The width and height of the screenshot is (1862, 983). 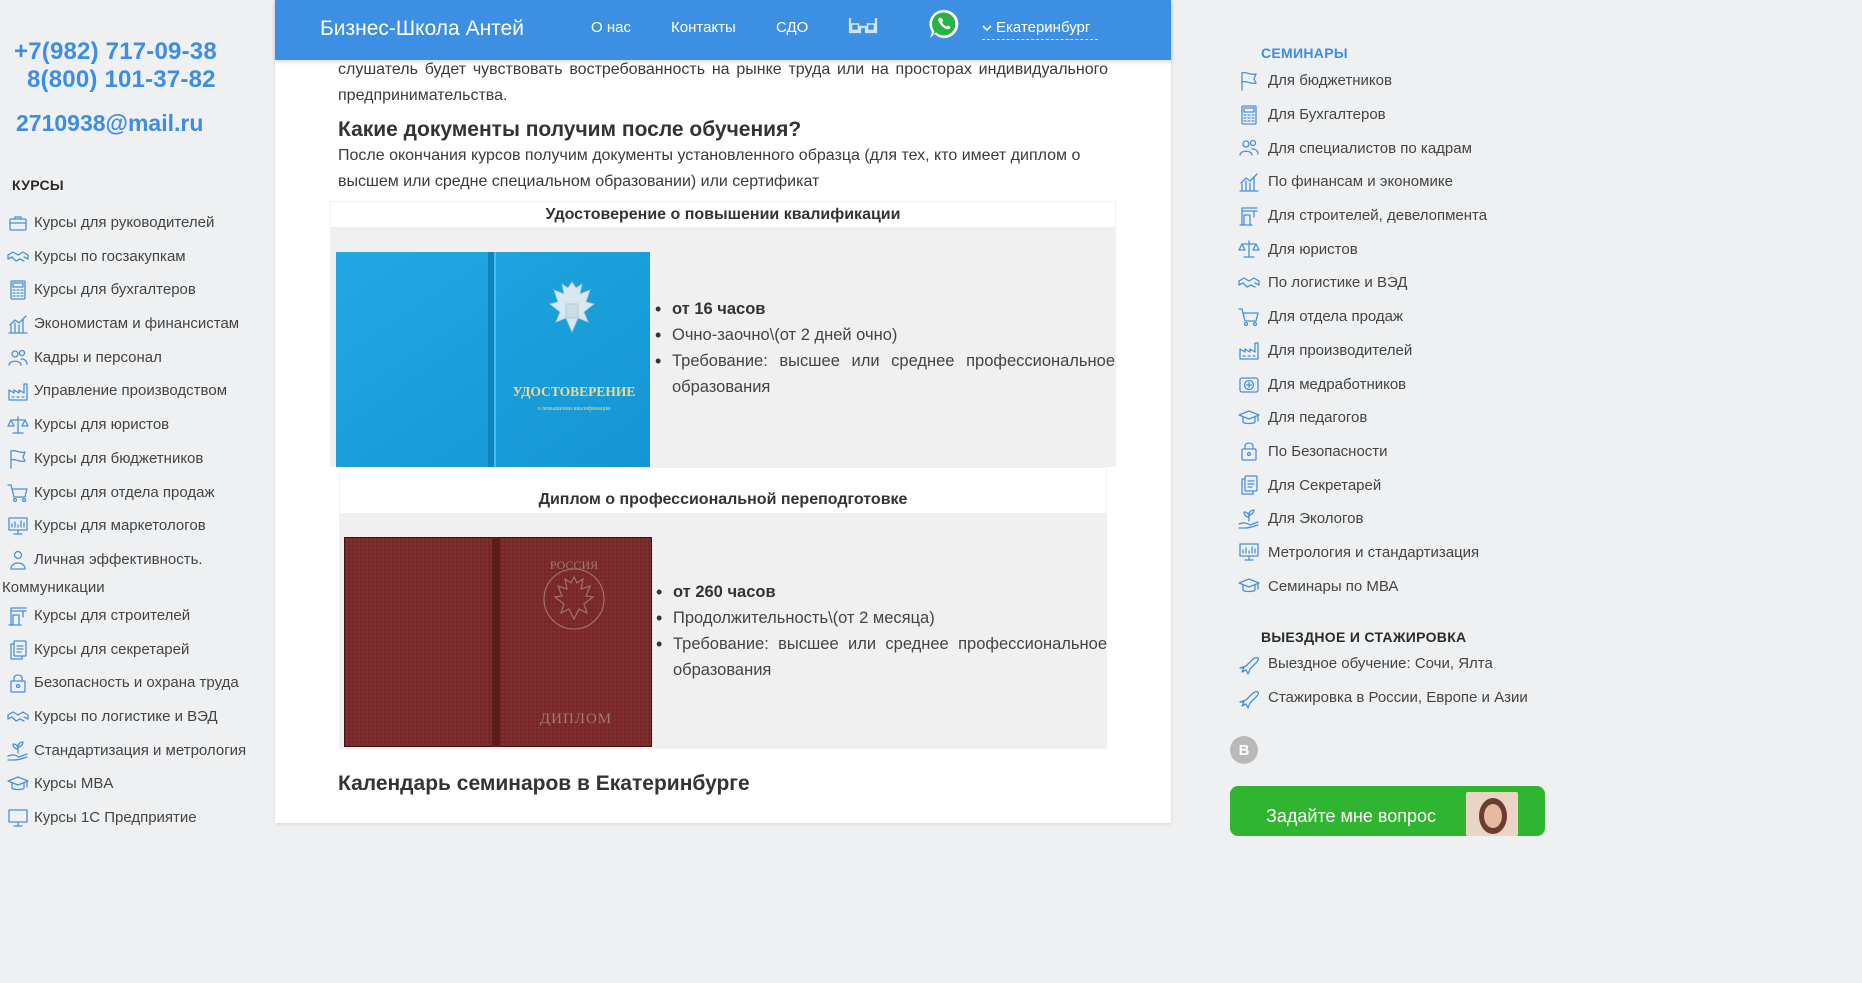 I want to click on seminar-menu-item: Для Экологов, so click(x=1362, y=519).